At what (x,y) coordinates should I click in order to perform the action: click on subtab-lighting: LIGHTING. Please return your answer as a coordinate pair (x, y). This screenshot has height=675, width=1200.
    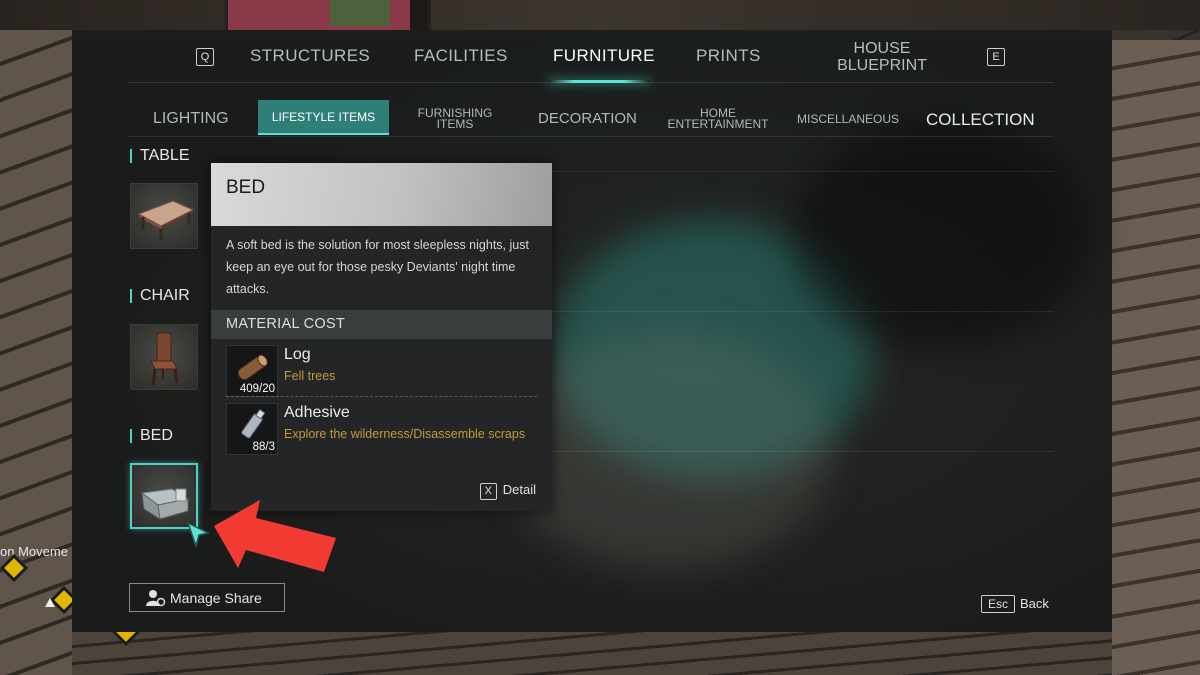
    Looking at the image, I should click on (191, 119).